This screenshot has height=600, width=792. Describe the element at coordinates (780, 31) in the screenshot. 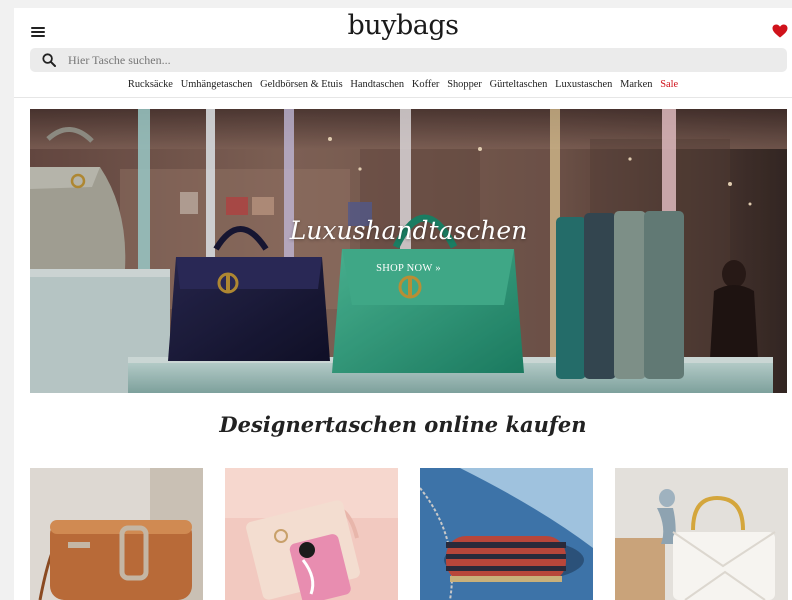

I see `heart-icon` at that location.